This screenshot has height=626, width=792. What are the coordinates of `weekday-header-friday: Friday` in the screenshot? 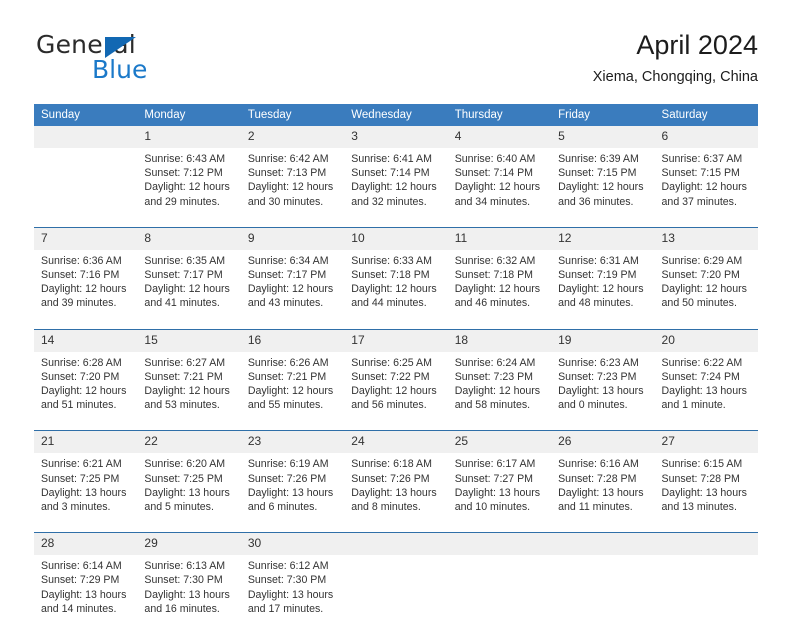 It's located at (603, 115).